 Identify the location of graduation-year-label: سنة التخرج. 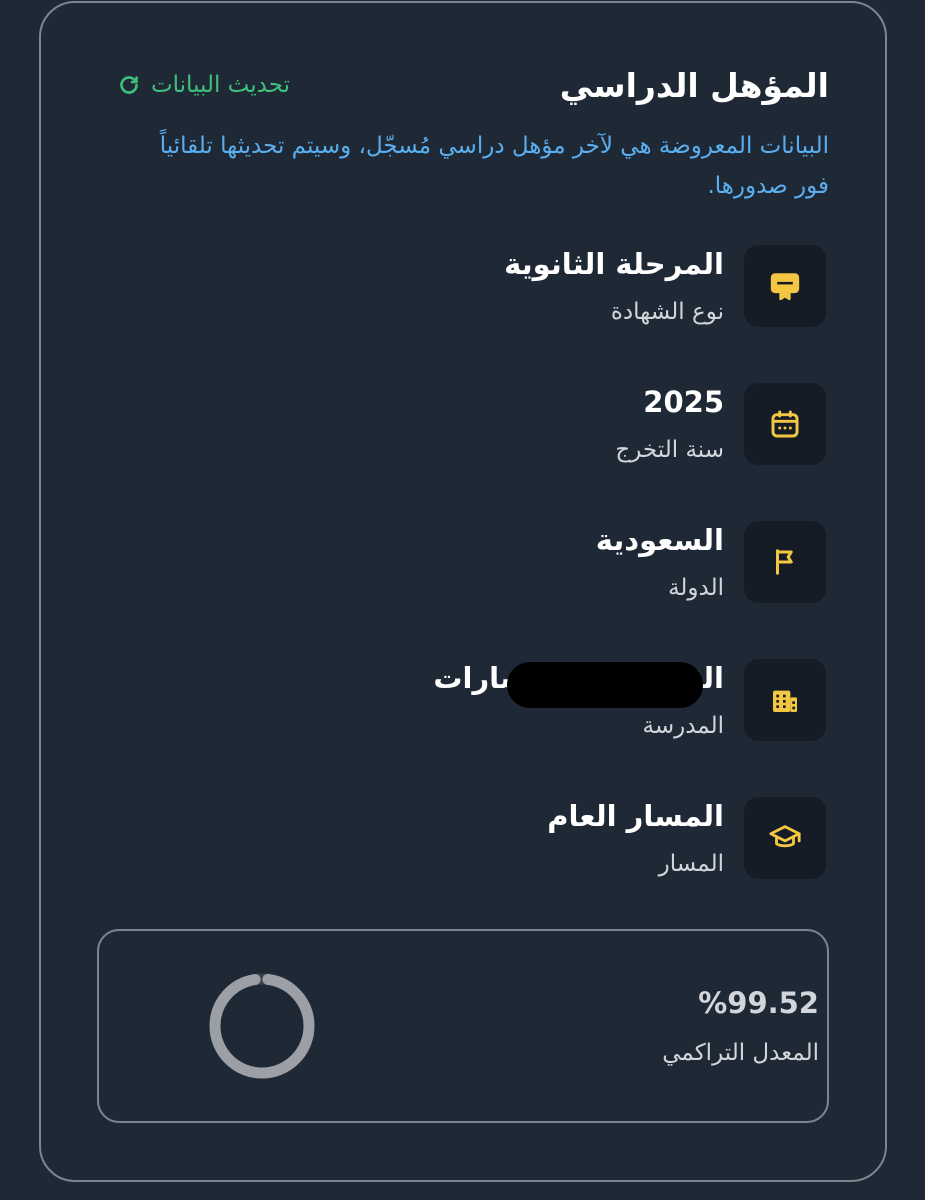
(669, 450).